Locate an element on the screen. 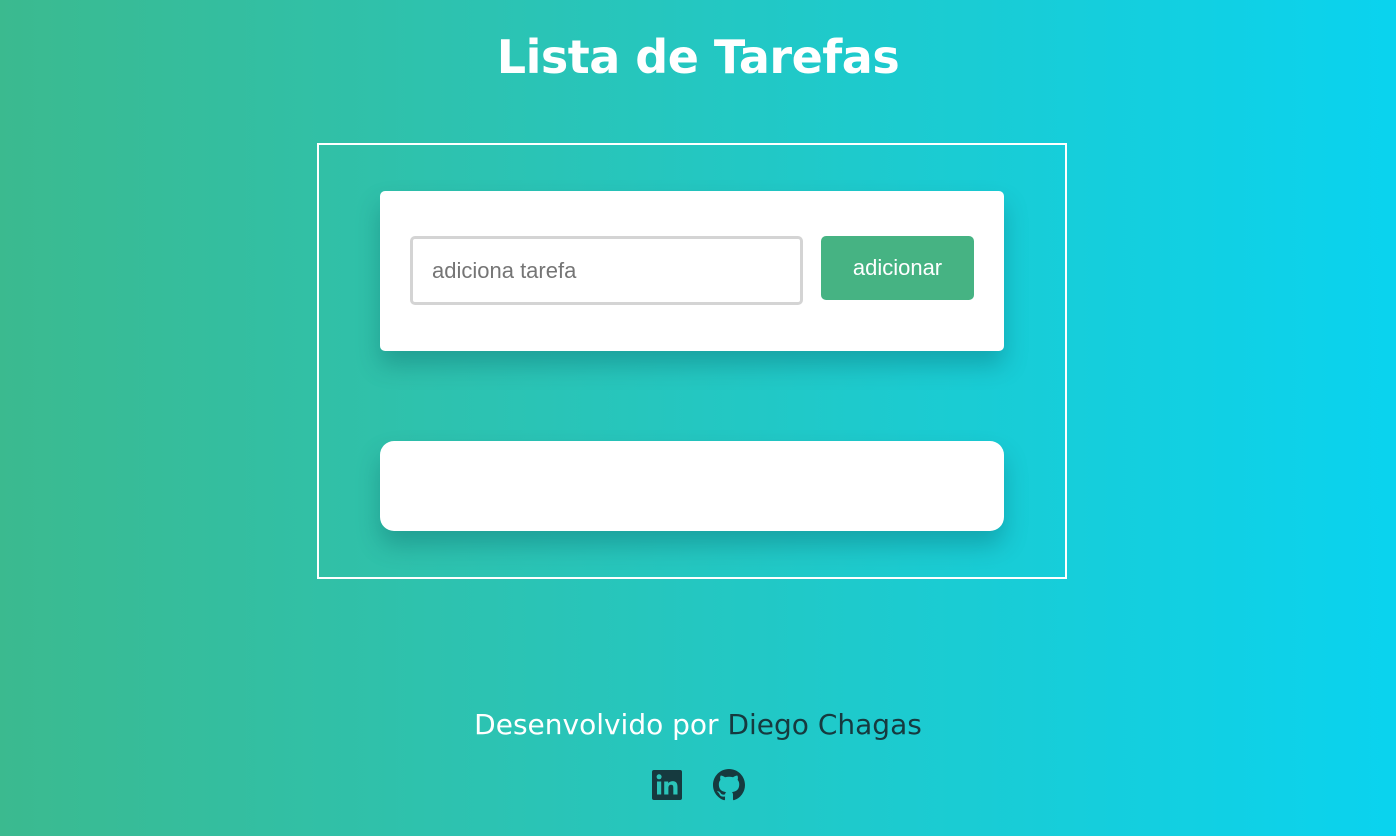  add-task-button: adicionar is located at coordinates (897, 268).